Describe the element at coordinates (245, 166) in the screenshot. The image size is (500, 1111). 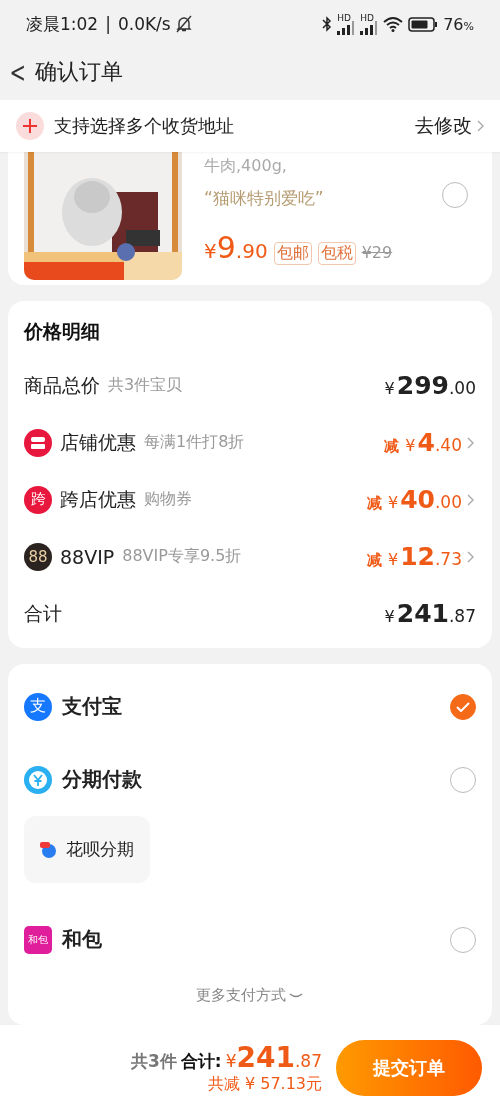
I see `product-title: 牛肉,400g,` at that location.